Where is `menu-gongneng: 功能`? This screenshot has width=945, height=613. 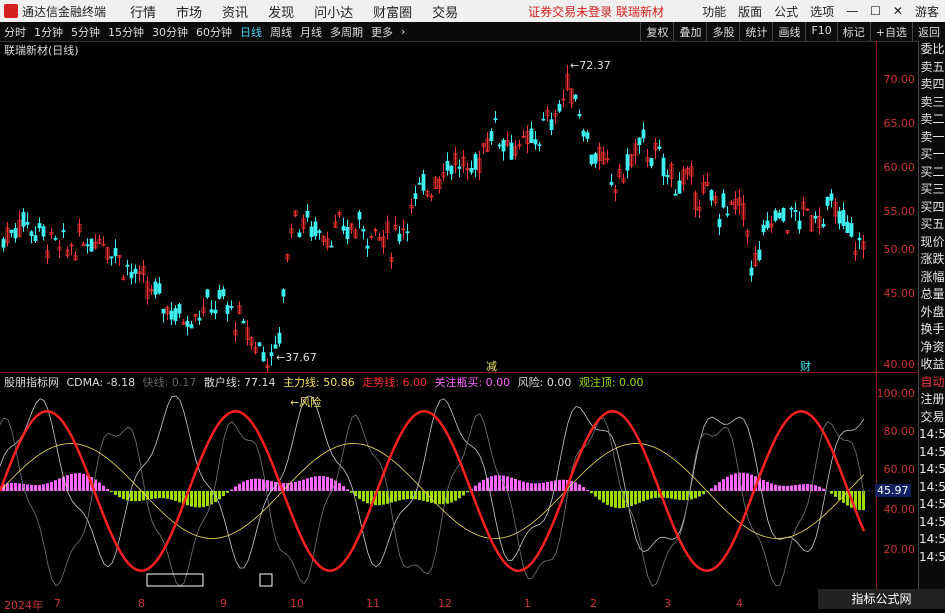 menu-gongneng: 功能 is located at coordinates (714, 11).